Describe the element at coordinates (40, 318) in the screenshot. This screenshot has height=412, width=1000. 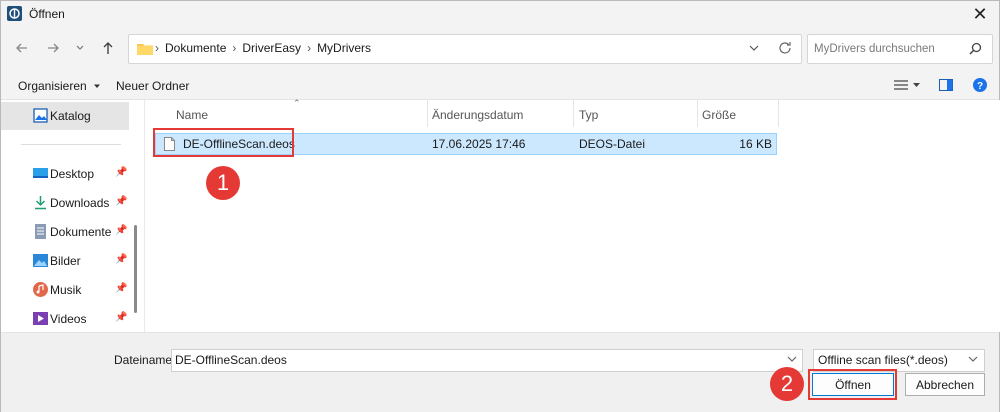
I see `videos-icon` at that location.